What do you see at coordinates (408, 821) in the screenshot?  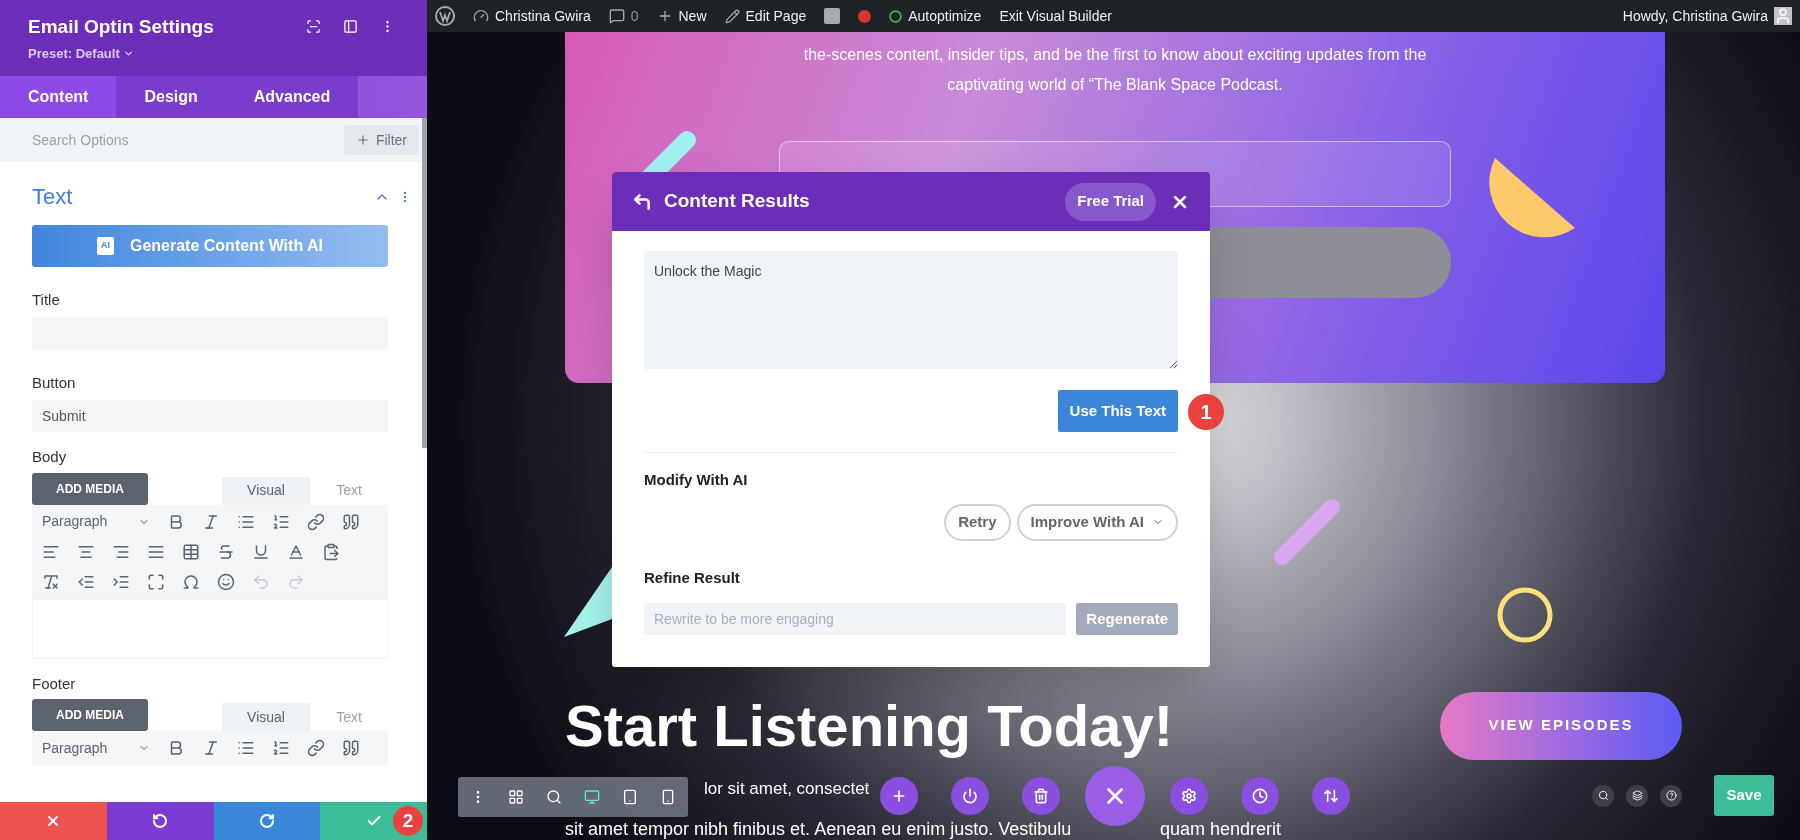 I see `step-badge: 2` at bounding box center [408, 821].